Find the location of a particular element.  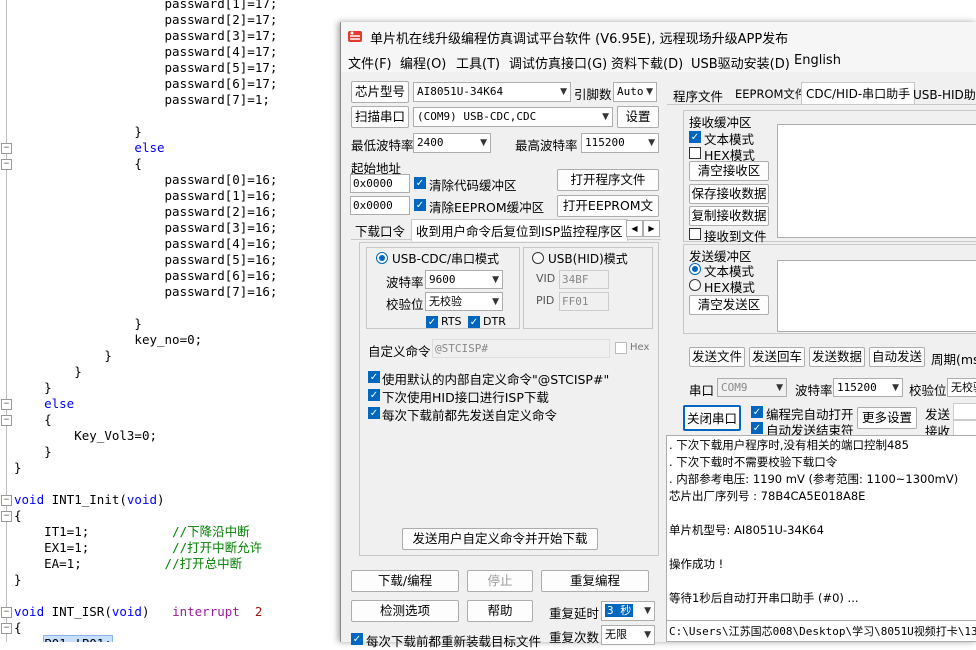

menu-usb-driver: USB驱动安装(D) is located at coordinates (740, 62).